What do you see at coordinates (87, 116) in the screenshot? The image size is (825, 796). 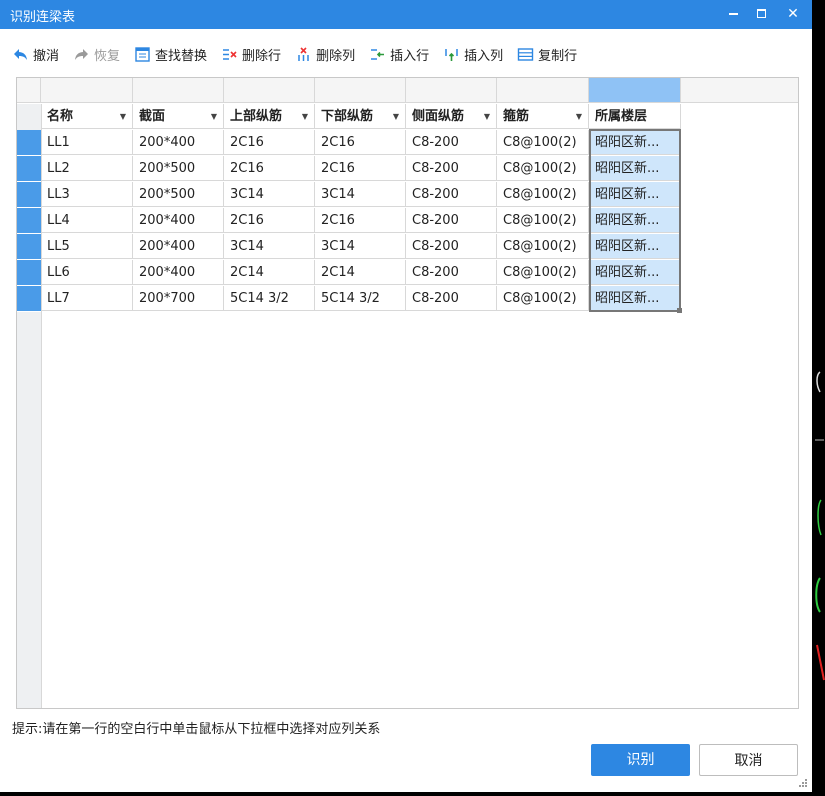 I see `column-header: 名称 ▼` at bounding box center [87, 116].